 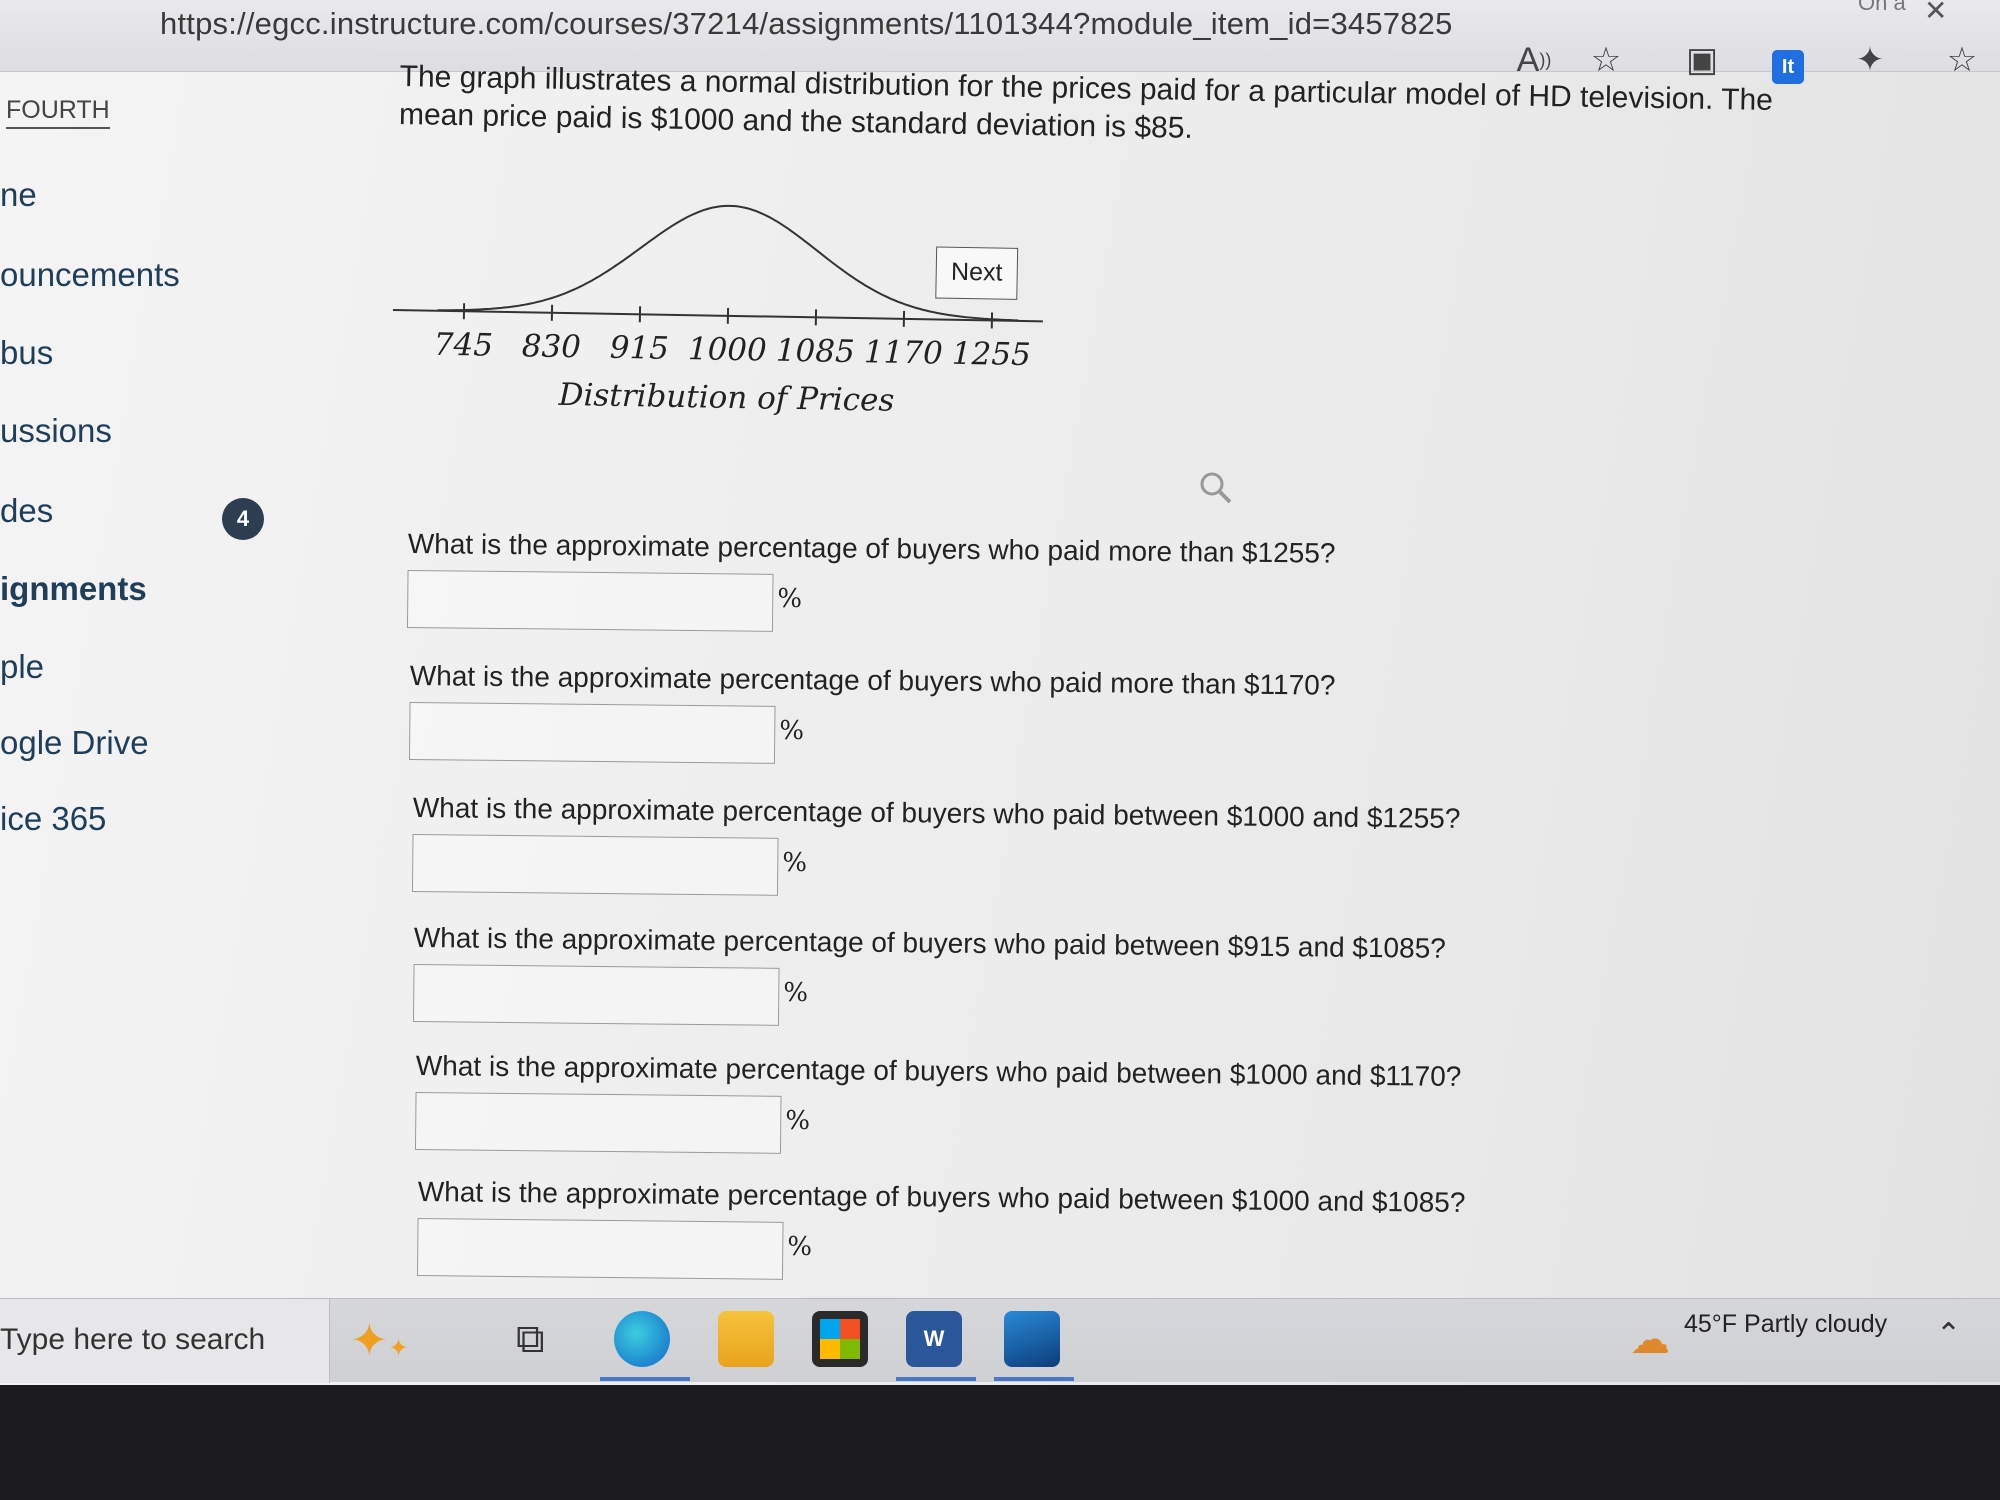 What do you see at coordinates (1606, 60) in the screenshot?
I see `add-favorite-icon: ☆` at bounding box center [1606, 60].